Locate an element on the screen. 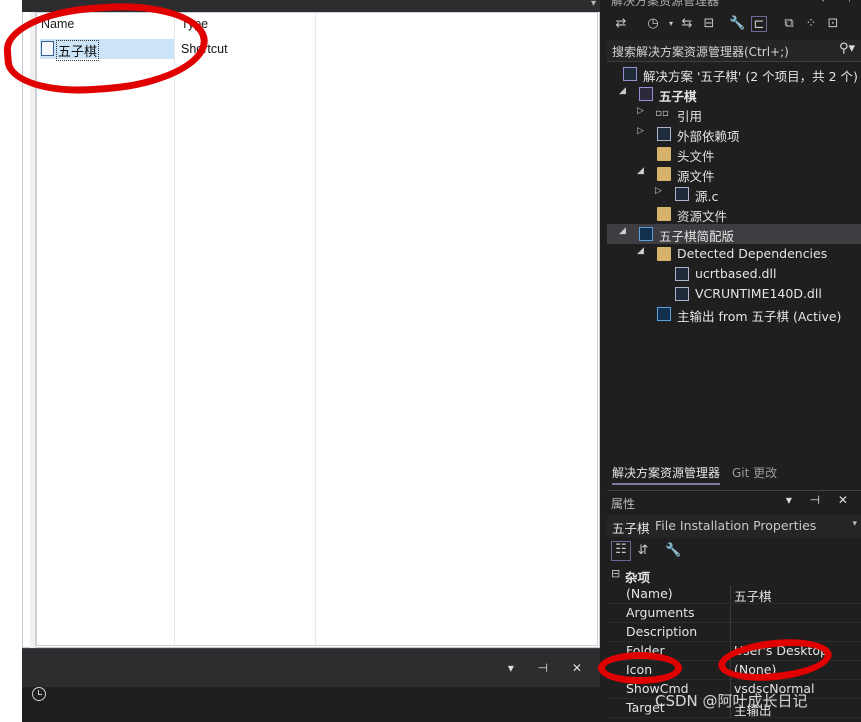 Image resolution: width=861 pixels, height=722 pixels. property-name: Arguments is located at coordinates (660, 612).